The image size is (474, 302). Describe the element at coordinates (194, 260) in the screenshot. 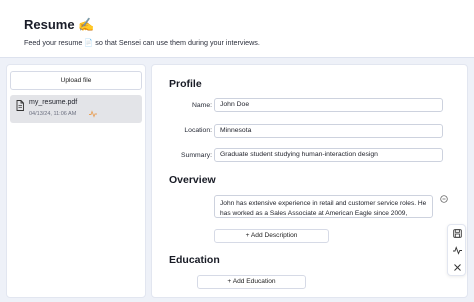

I see `education-heading: Education` at that location.